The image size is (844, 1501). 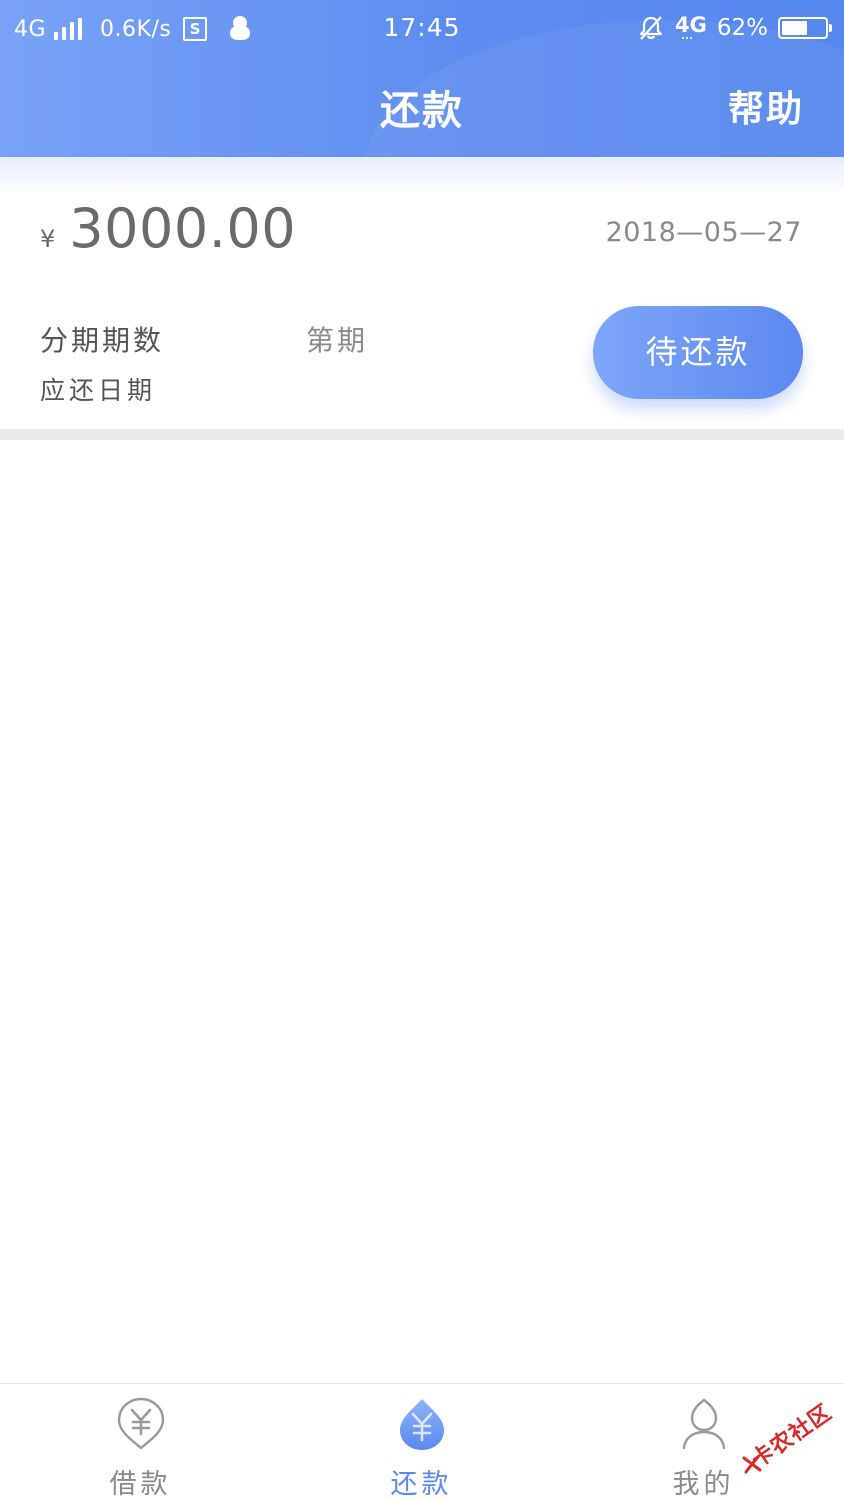 I want to click on section-divider, so click(x=422, y=434).